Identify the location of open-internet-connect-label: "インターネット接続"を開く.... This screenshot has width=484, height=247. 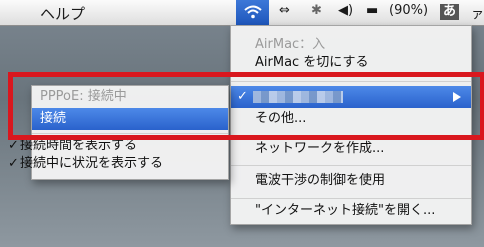
(345, 210).